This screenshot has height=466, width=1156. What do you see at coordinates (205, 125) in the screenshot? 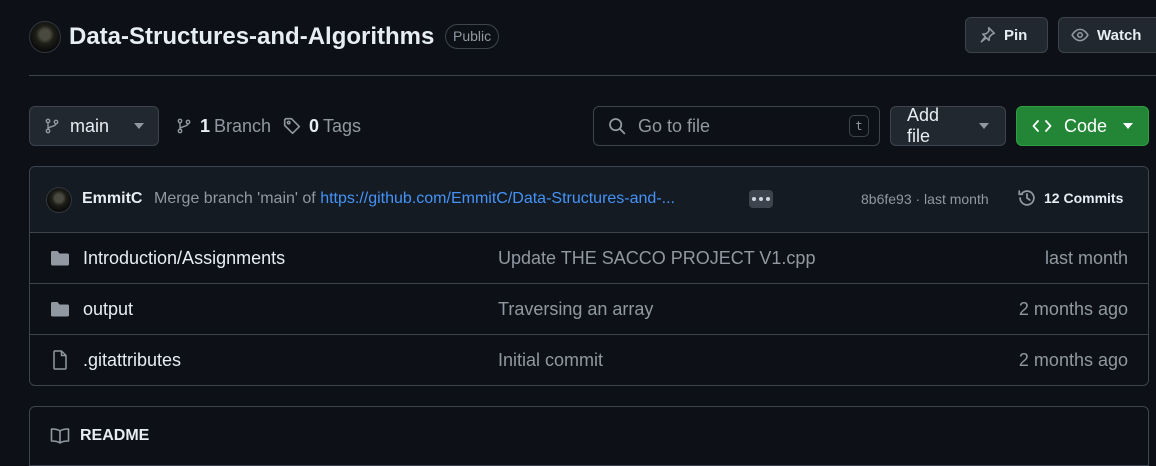
I see `branch-count: 1` at bounding box center [205, 125].